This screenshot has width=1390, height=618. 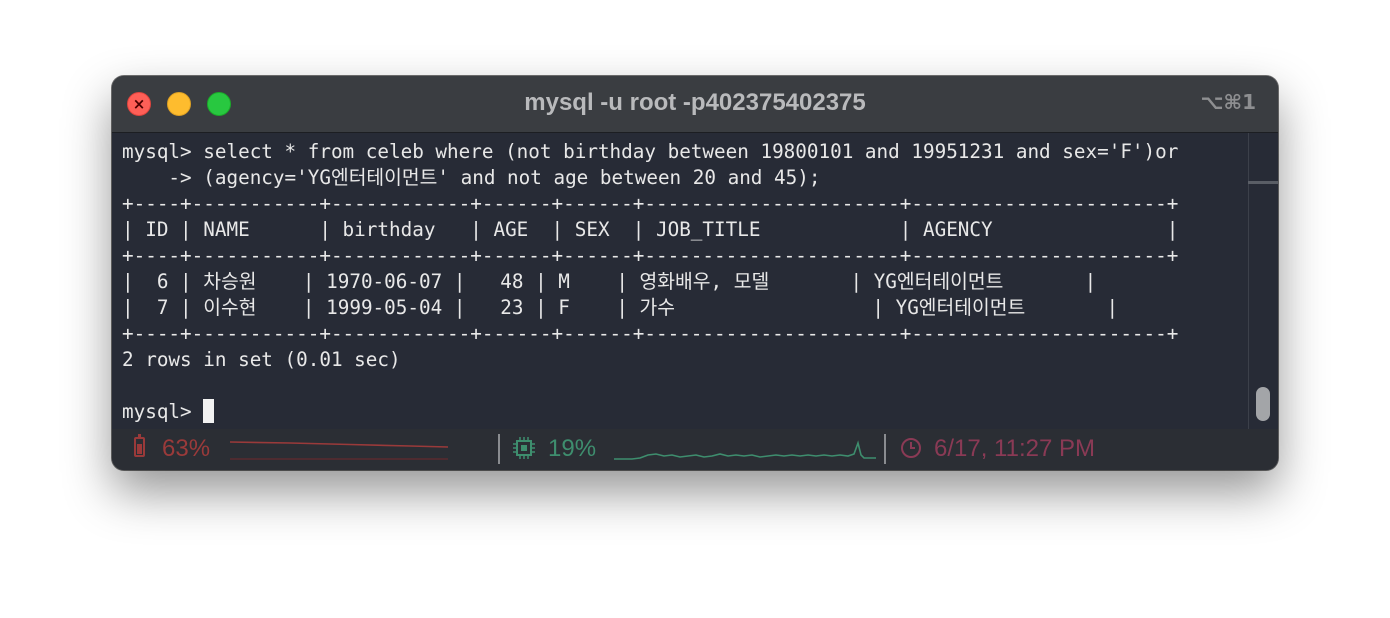 What do you see at coordinates (685, 412) in the screenshot?
I see `prompt-line: mysql>` at bounding box center [685, 412].